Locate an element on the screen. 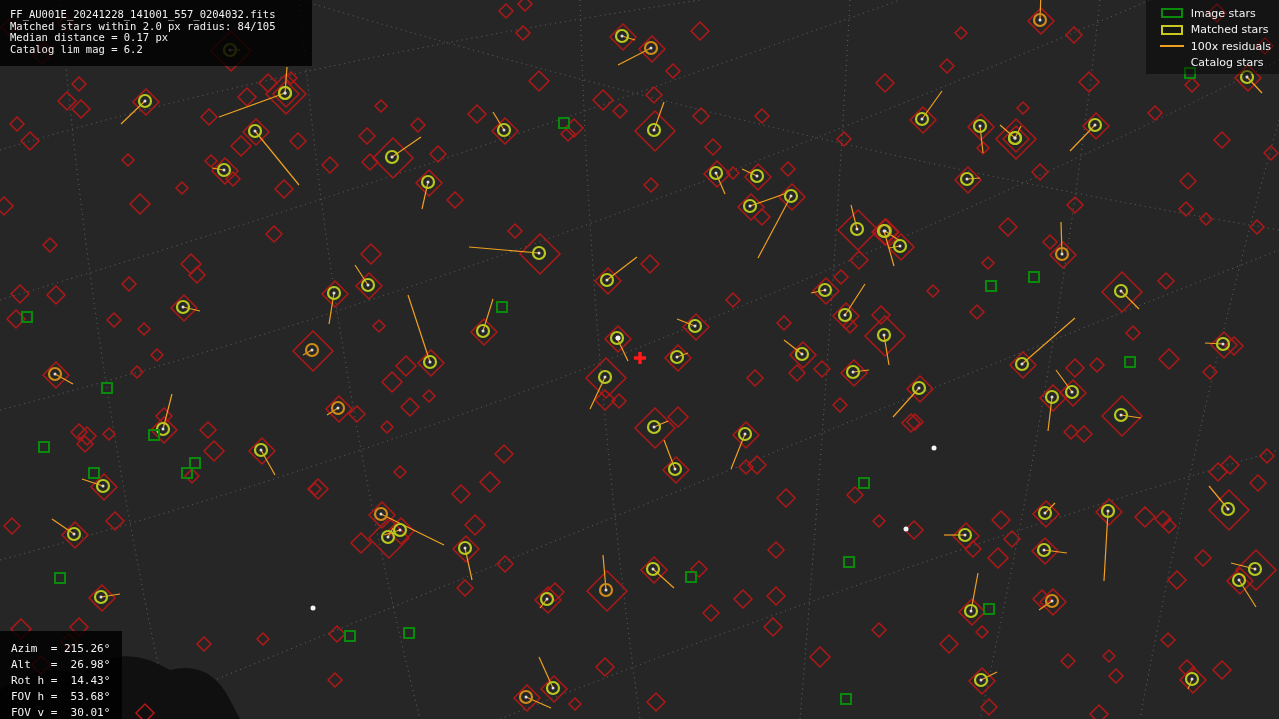 This screenshot has height=719, width=1279. legend-label: Catalog stars is located at coordinates (1227, 63).